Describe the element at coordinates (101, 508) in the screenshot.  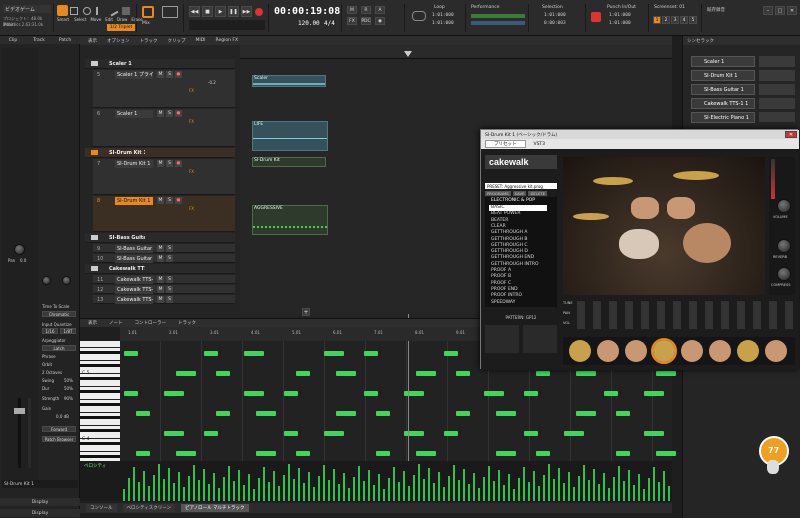
I see `tab-console: コンソール` at that location.